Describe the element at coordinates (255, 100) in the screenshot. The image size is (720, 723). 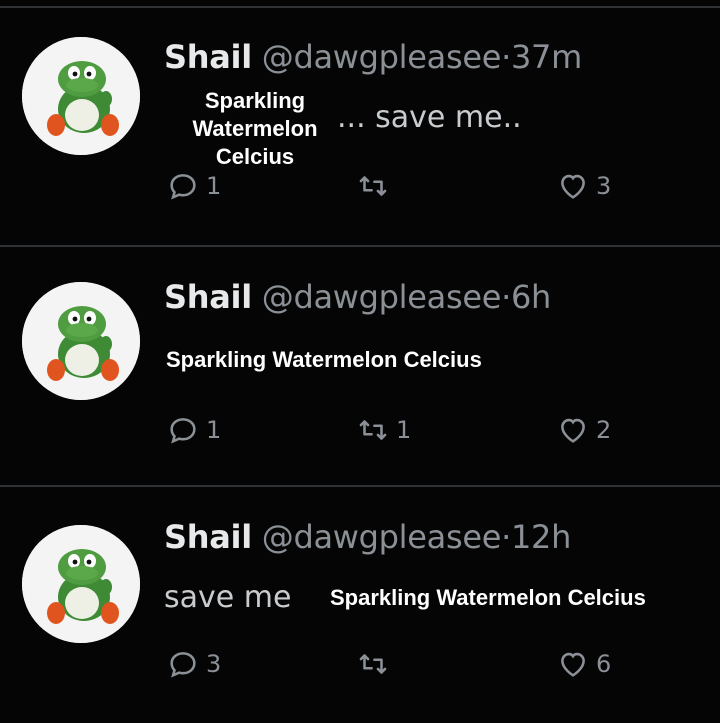
I see `overlay-line: Sparkling` at that location.